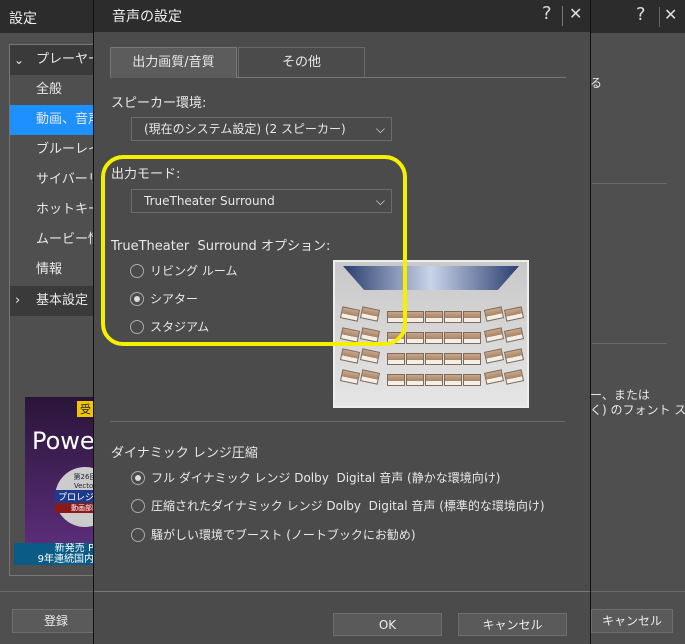  What do you see at coordinates (65, 59) in the screenshot?
I see `sidebar-item-label: プレーヤーの設定` at bounding box center [65, 59].